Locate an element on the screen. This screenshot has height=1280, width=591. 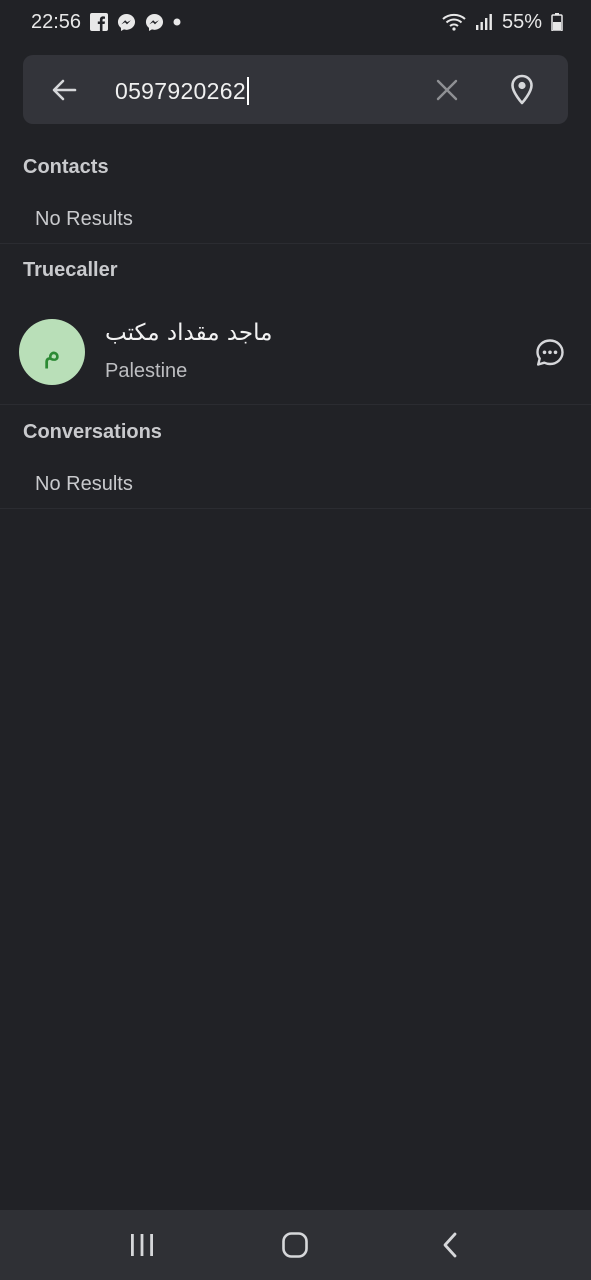
avatar: م is located at coordinates (52, 352).